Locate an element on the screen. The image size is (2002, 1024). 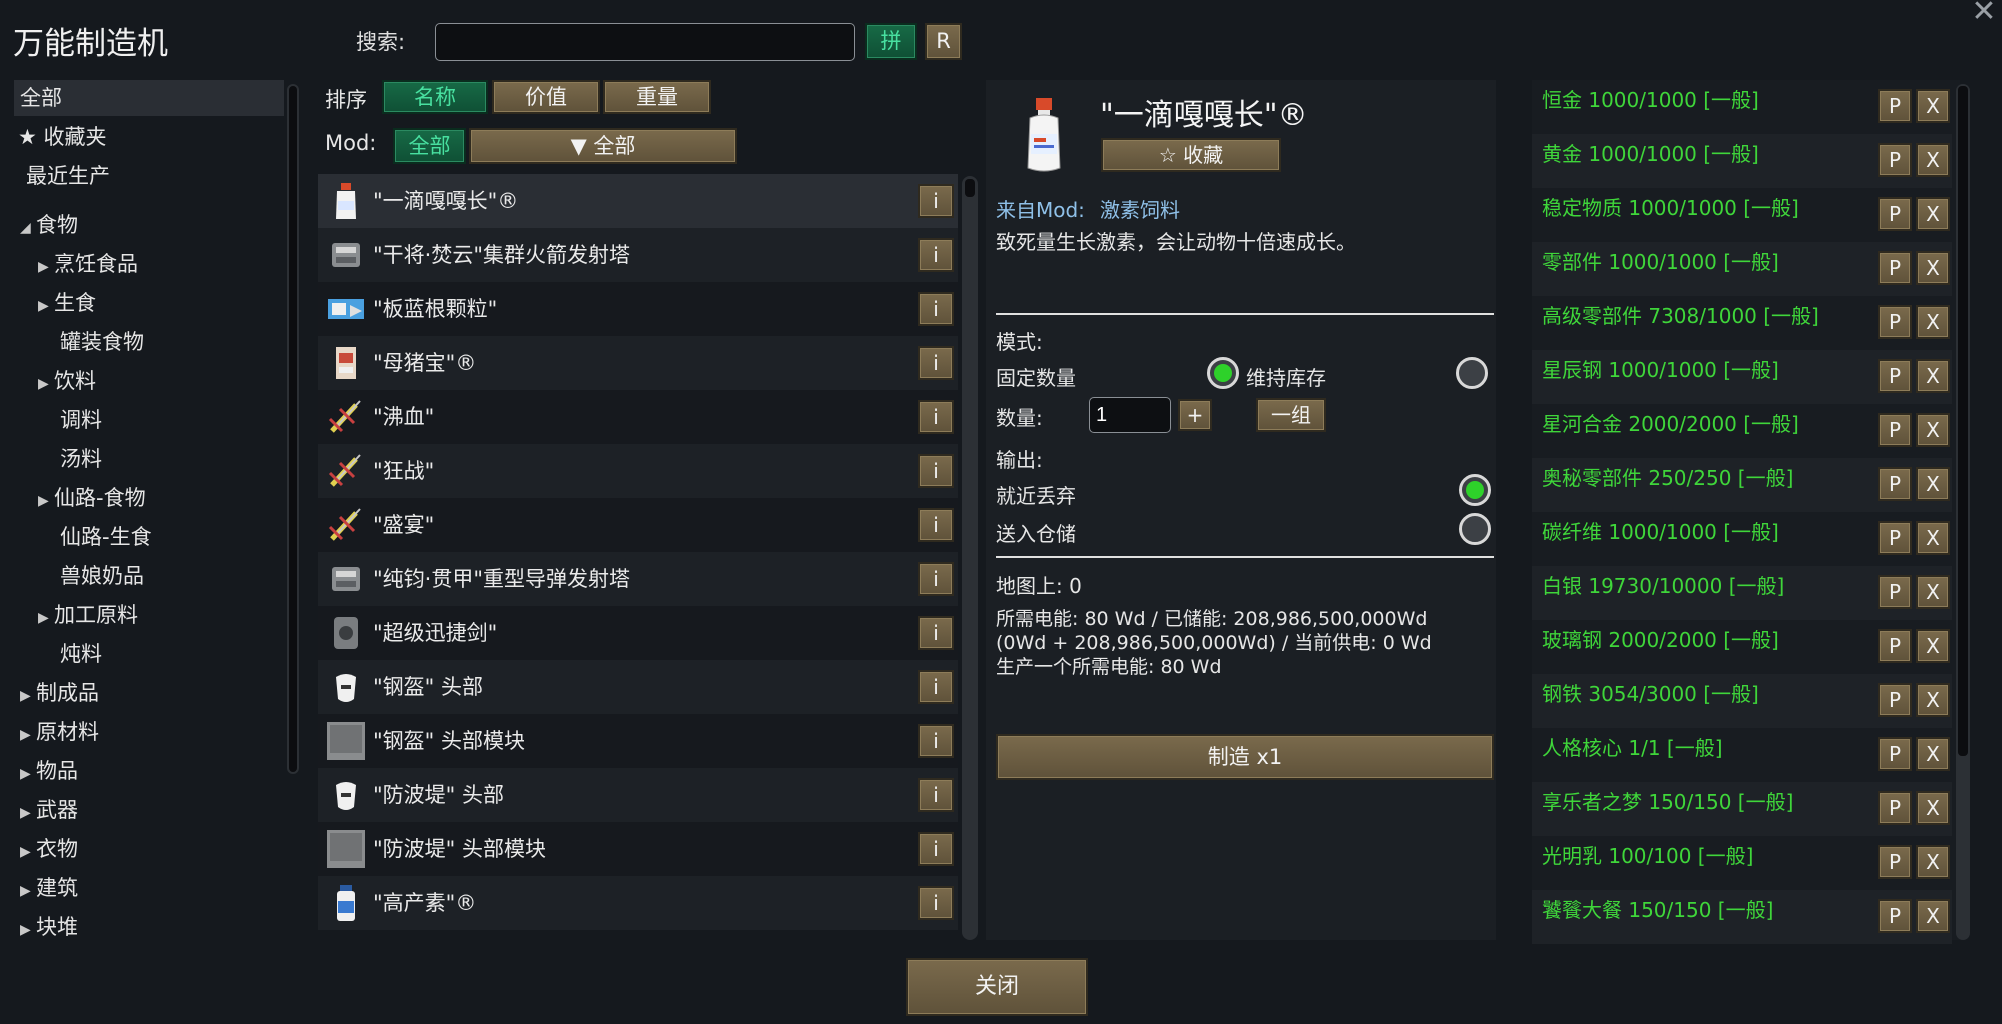
mod-dropdown: ▼ 全部 is located at coordinates (603, 146).